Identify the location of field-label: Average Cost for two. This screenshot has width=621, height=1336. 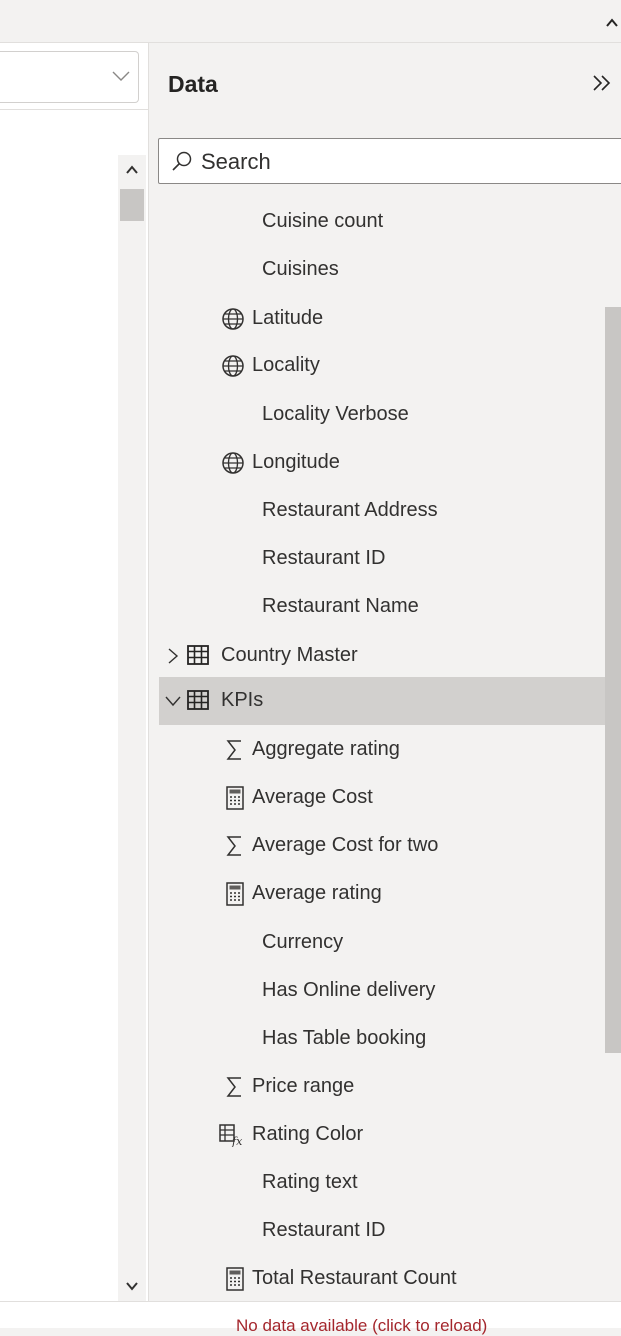
(345, 845).